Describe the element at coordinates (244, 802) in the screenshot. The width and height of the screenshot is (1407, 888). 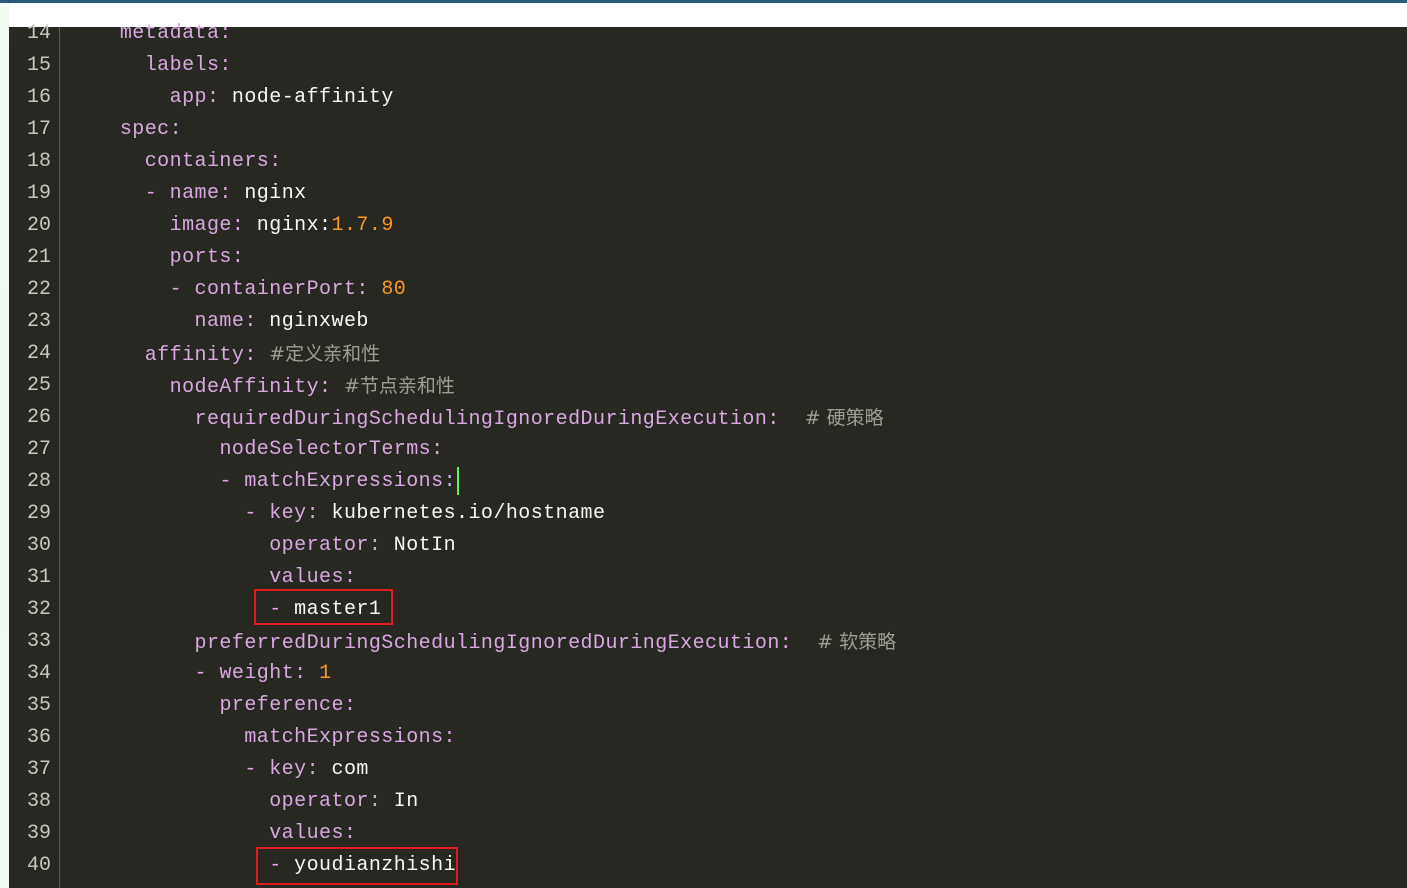
I see `code-line: operator: In` at that location.